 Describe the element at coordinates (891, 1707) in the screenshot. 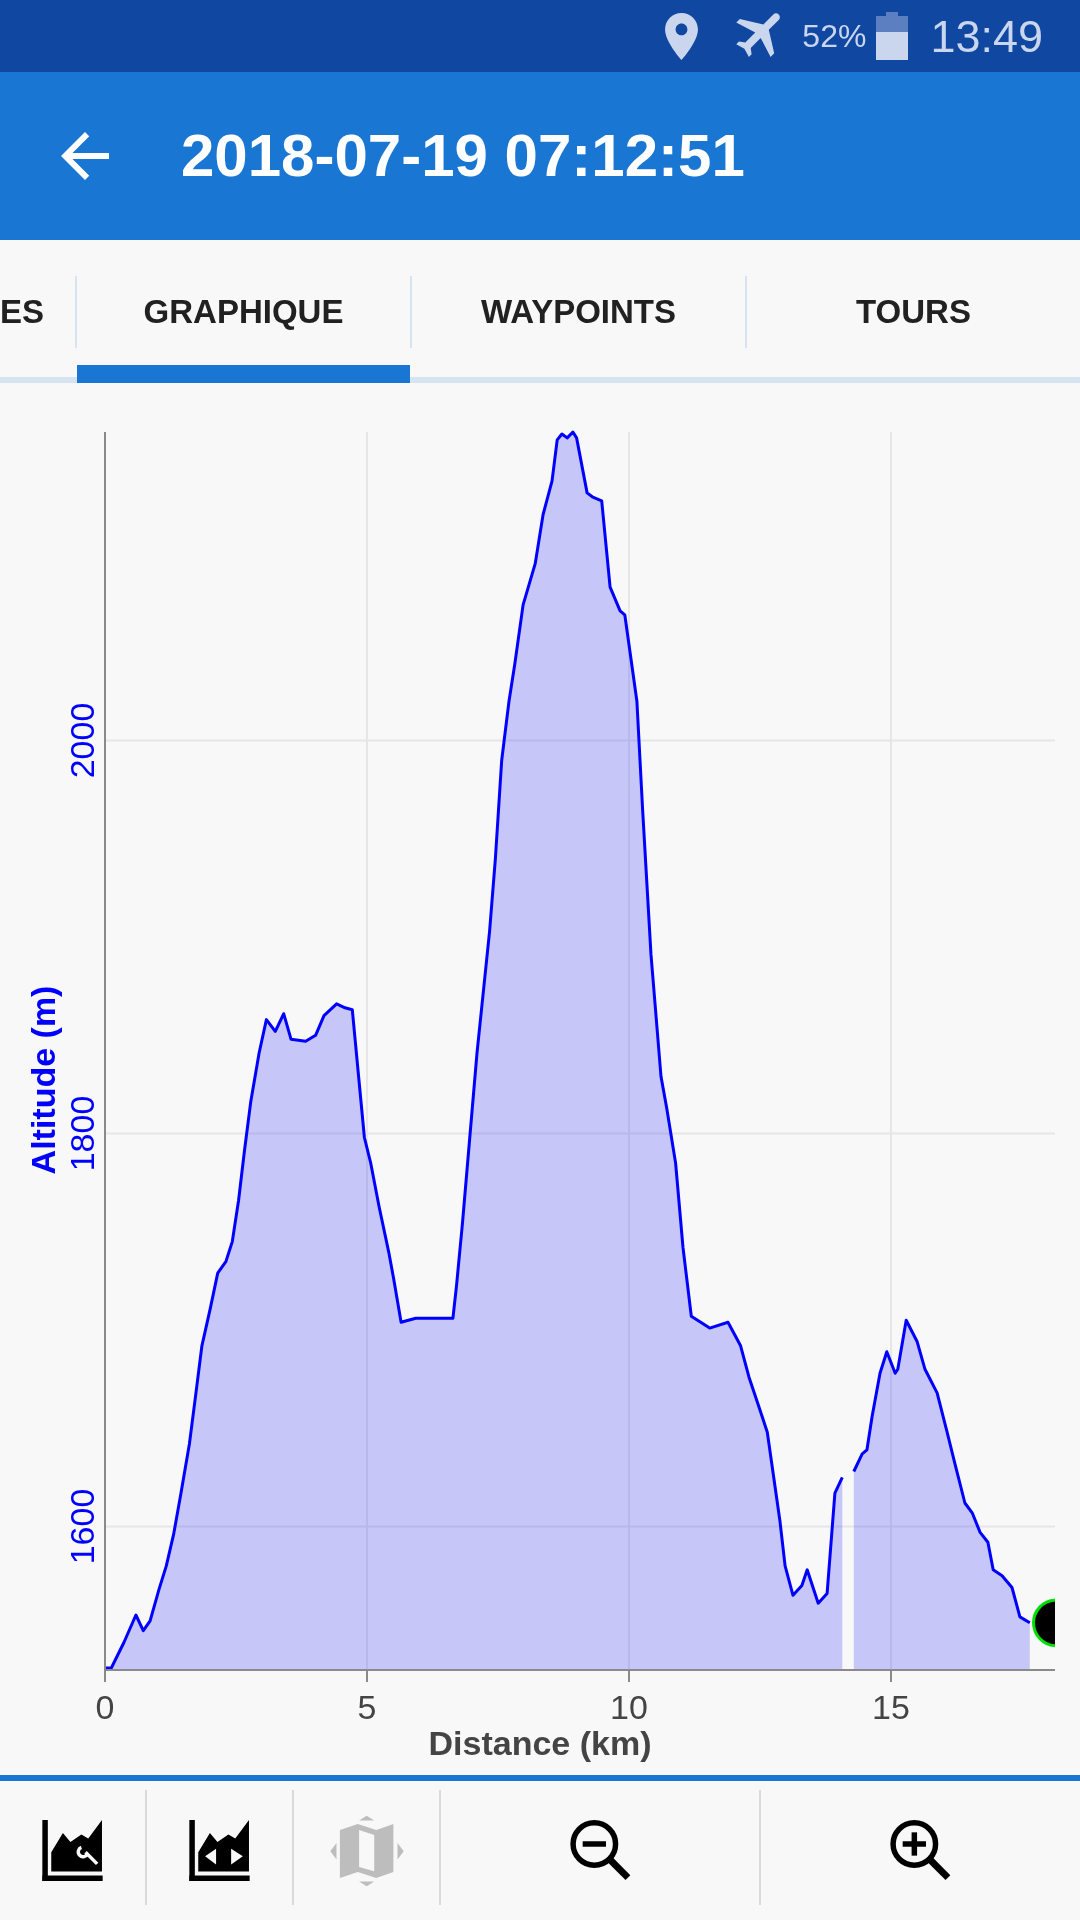

I see `x-tick-label: 15` at that location.